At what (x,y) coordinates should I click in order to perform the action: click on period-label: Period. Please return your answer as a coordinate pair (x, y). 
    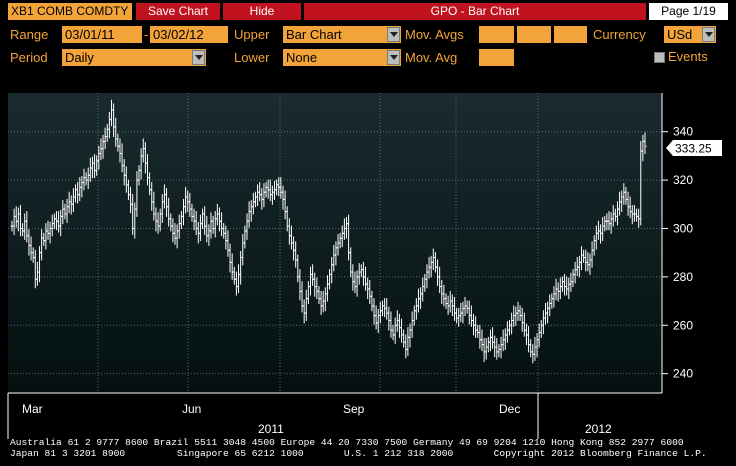
    Looking at the image, I should click on (29, 57).